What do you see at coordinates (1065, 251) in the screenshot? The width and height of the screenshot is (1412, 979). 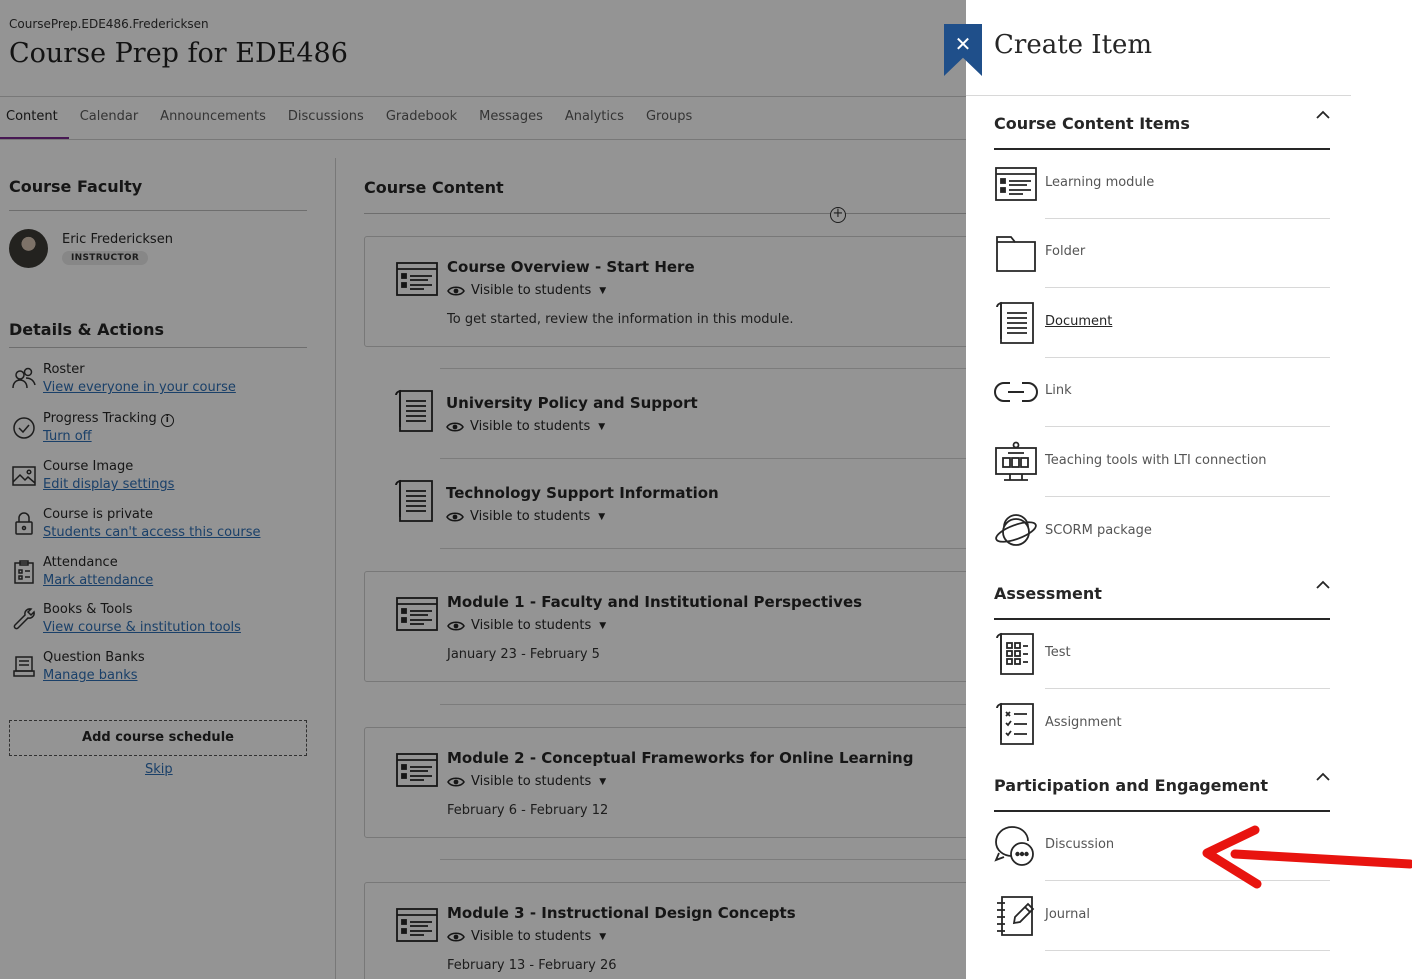 I see `item-label: Folder` at bounding box center [1065, 251].